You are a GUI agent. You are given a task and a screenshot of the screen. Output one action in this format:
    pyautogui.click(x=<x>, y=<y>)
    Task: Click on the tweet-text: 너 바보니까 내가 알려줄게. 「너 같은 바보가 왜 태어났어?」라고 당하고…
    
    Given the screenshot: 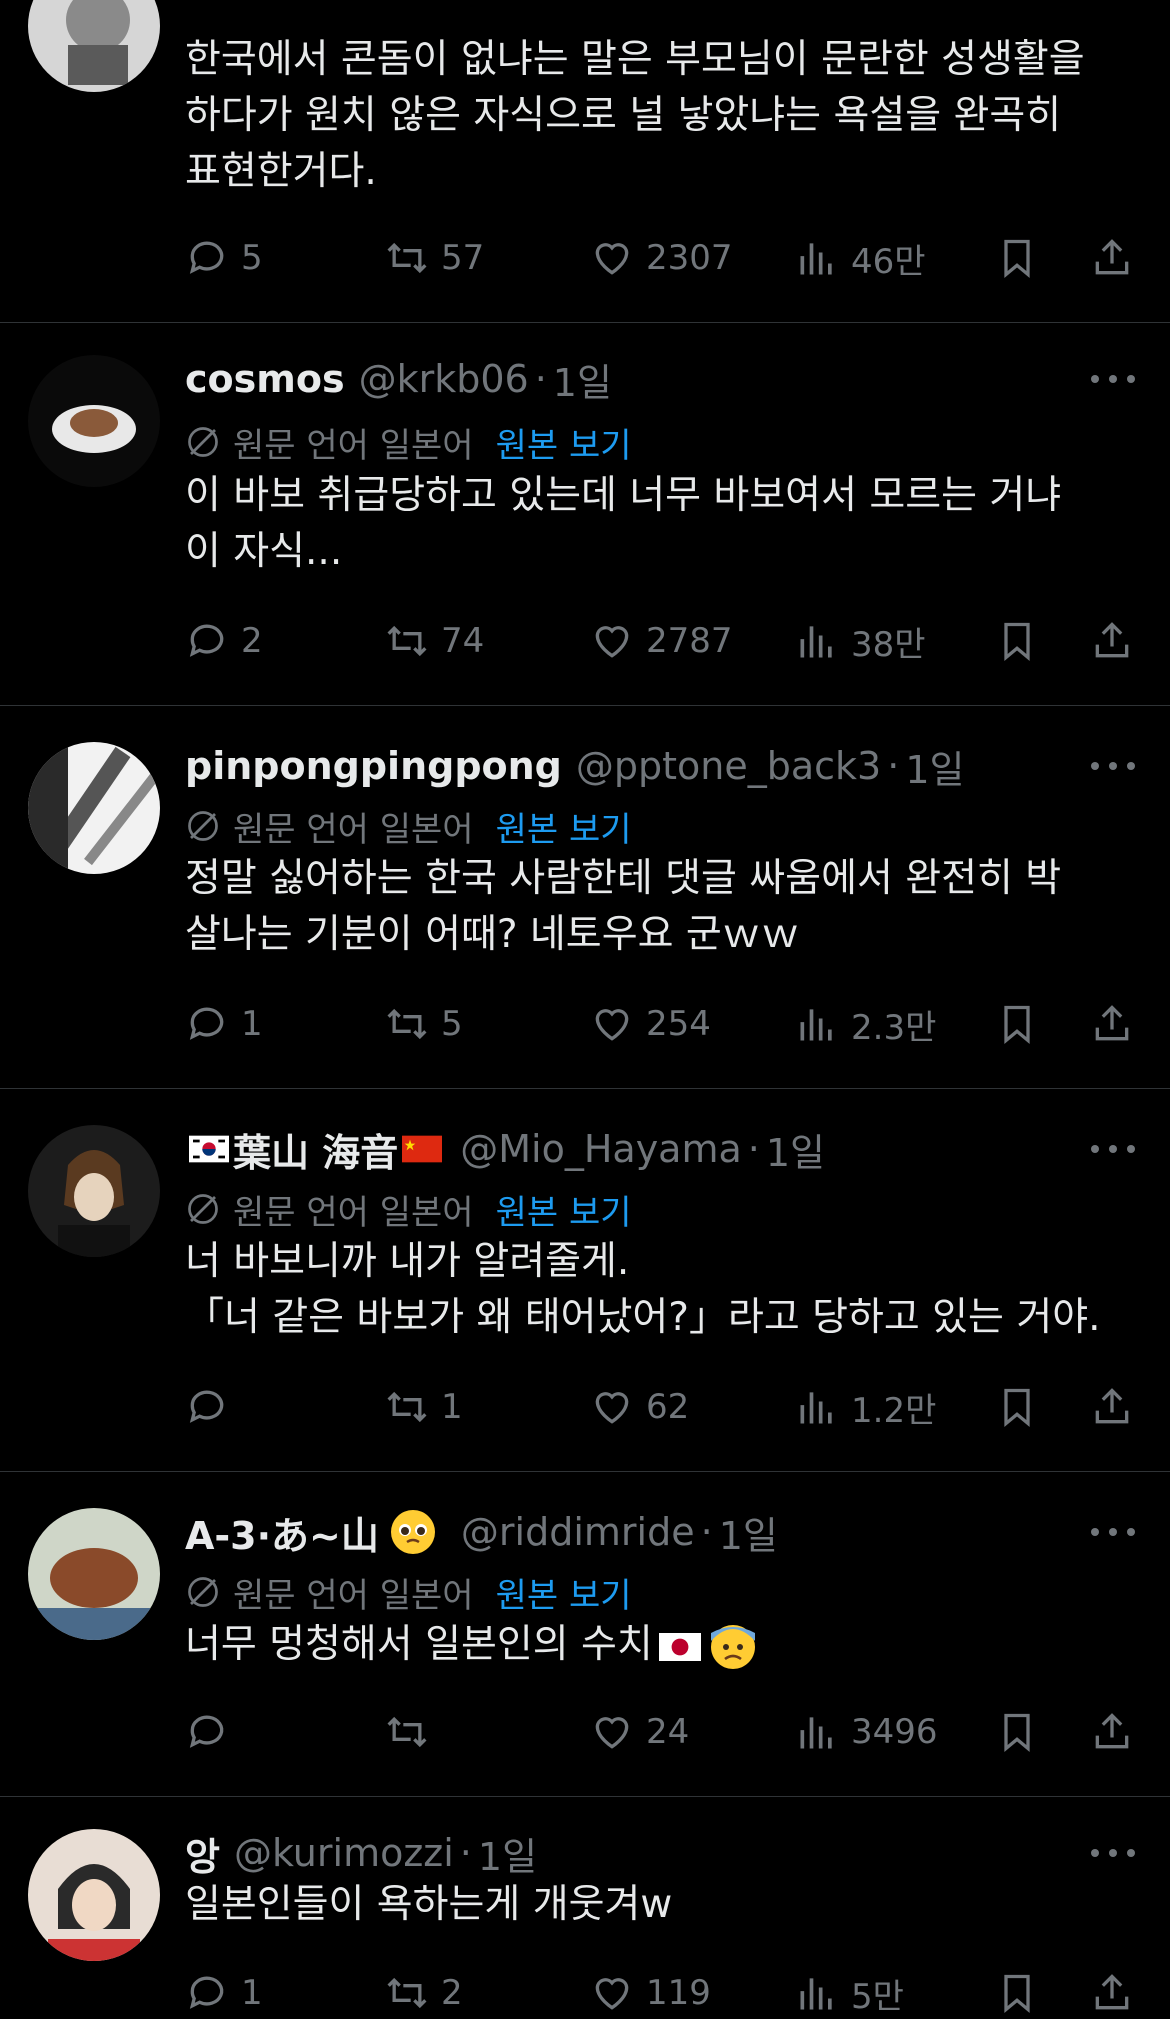 What is the action you would take?
    pyautogui.click(x=665, y=1290)
    